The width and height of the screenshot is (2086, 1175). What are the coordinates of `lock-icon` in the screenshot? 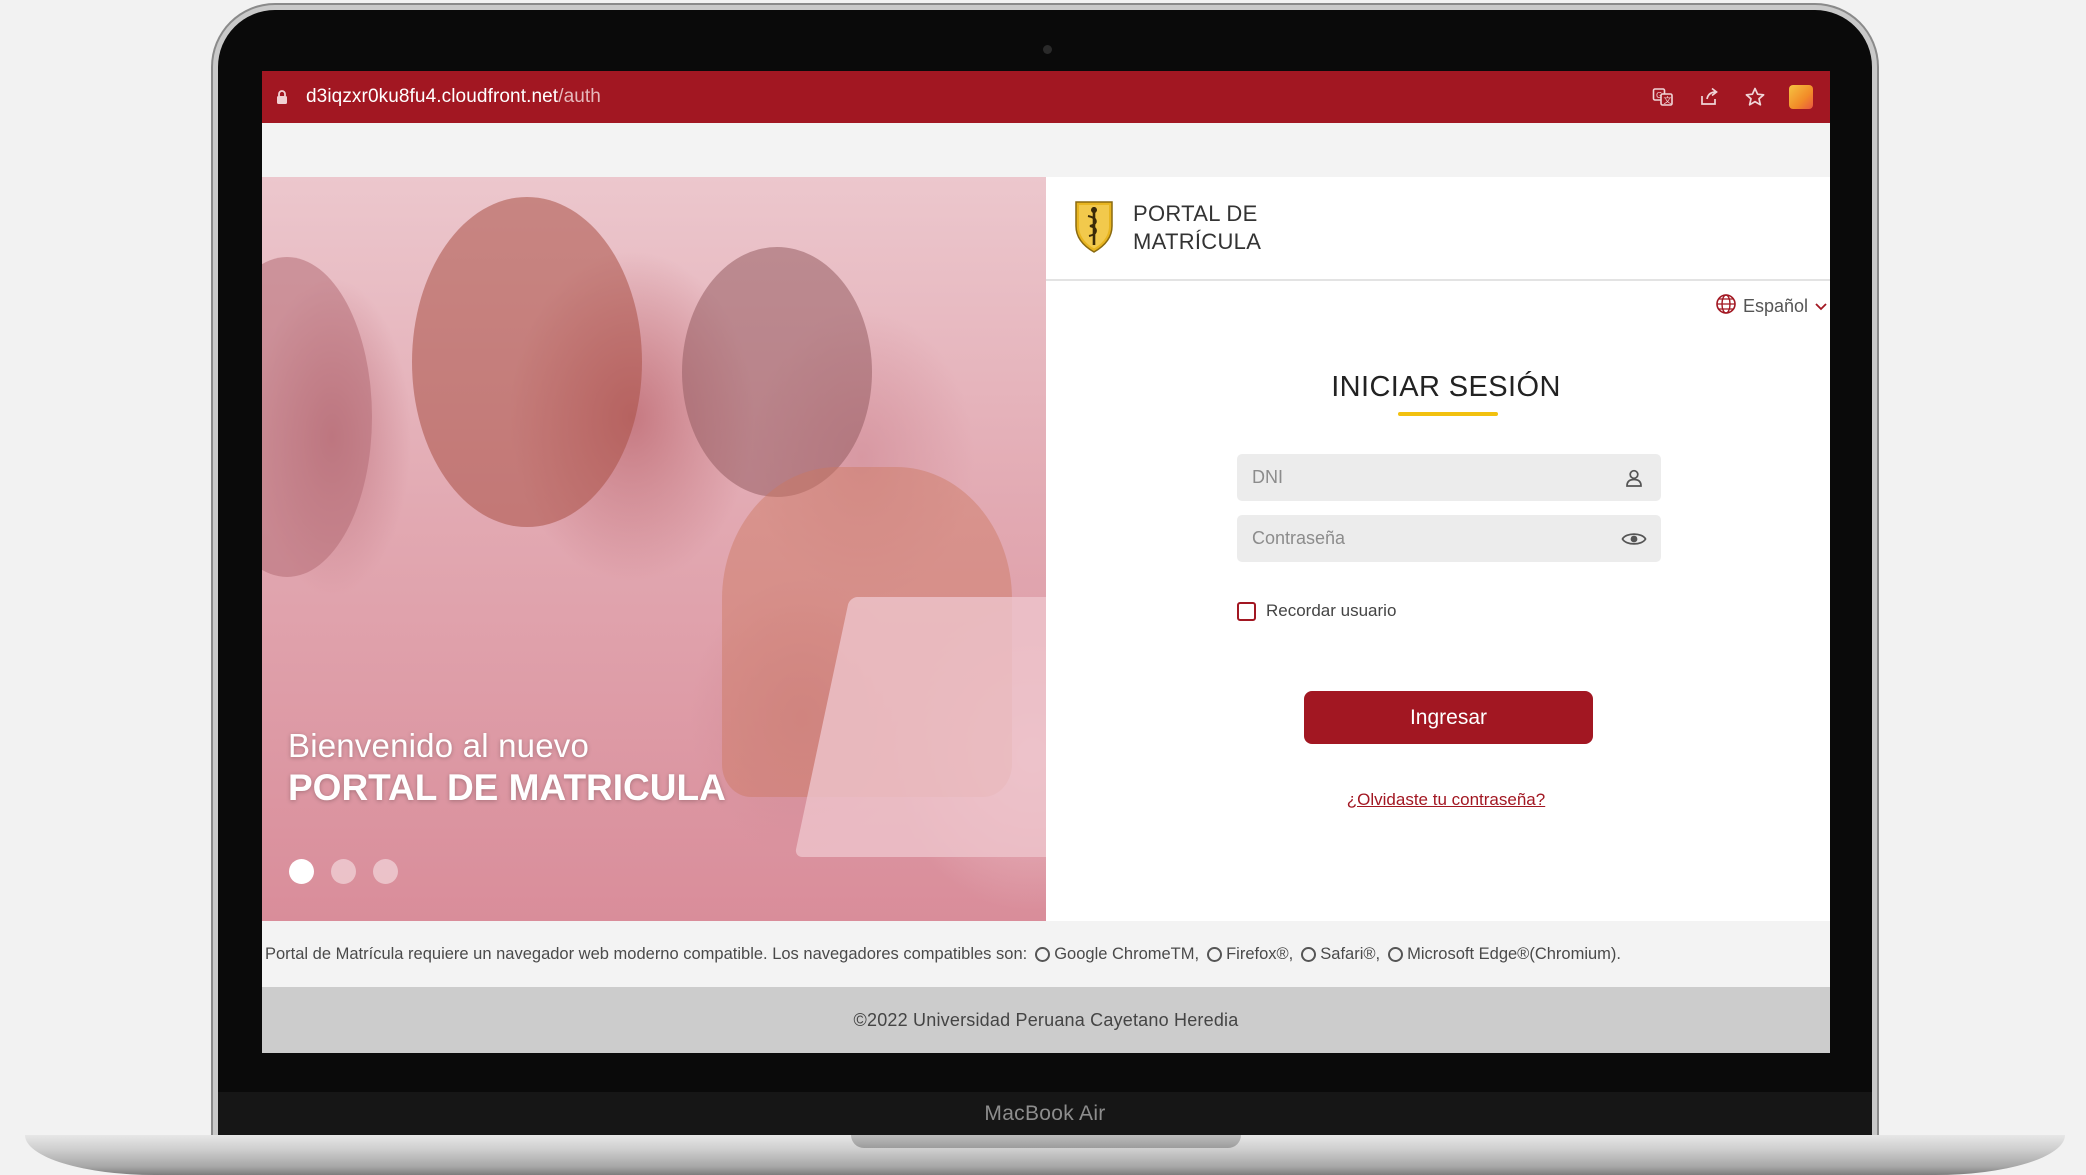 It's located at (283, 97).